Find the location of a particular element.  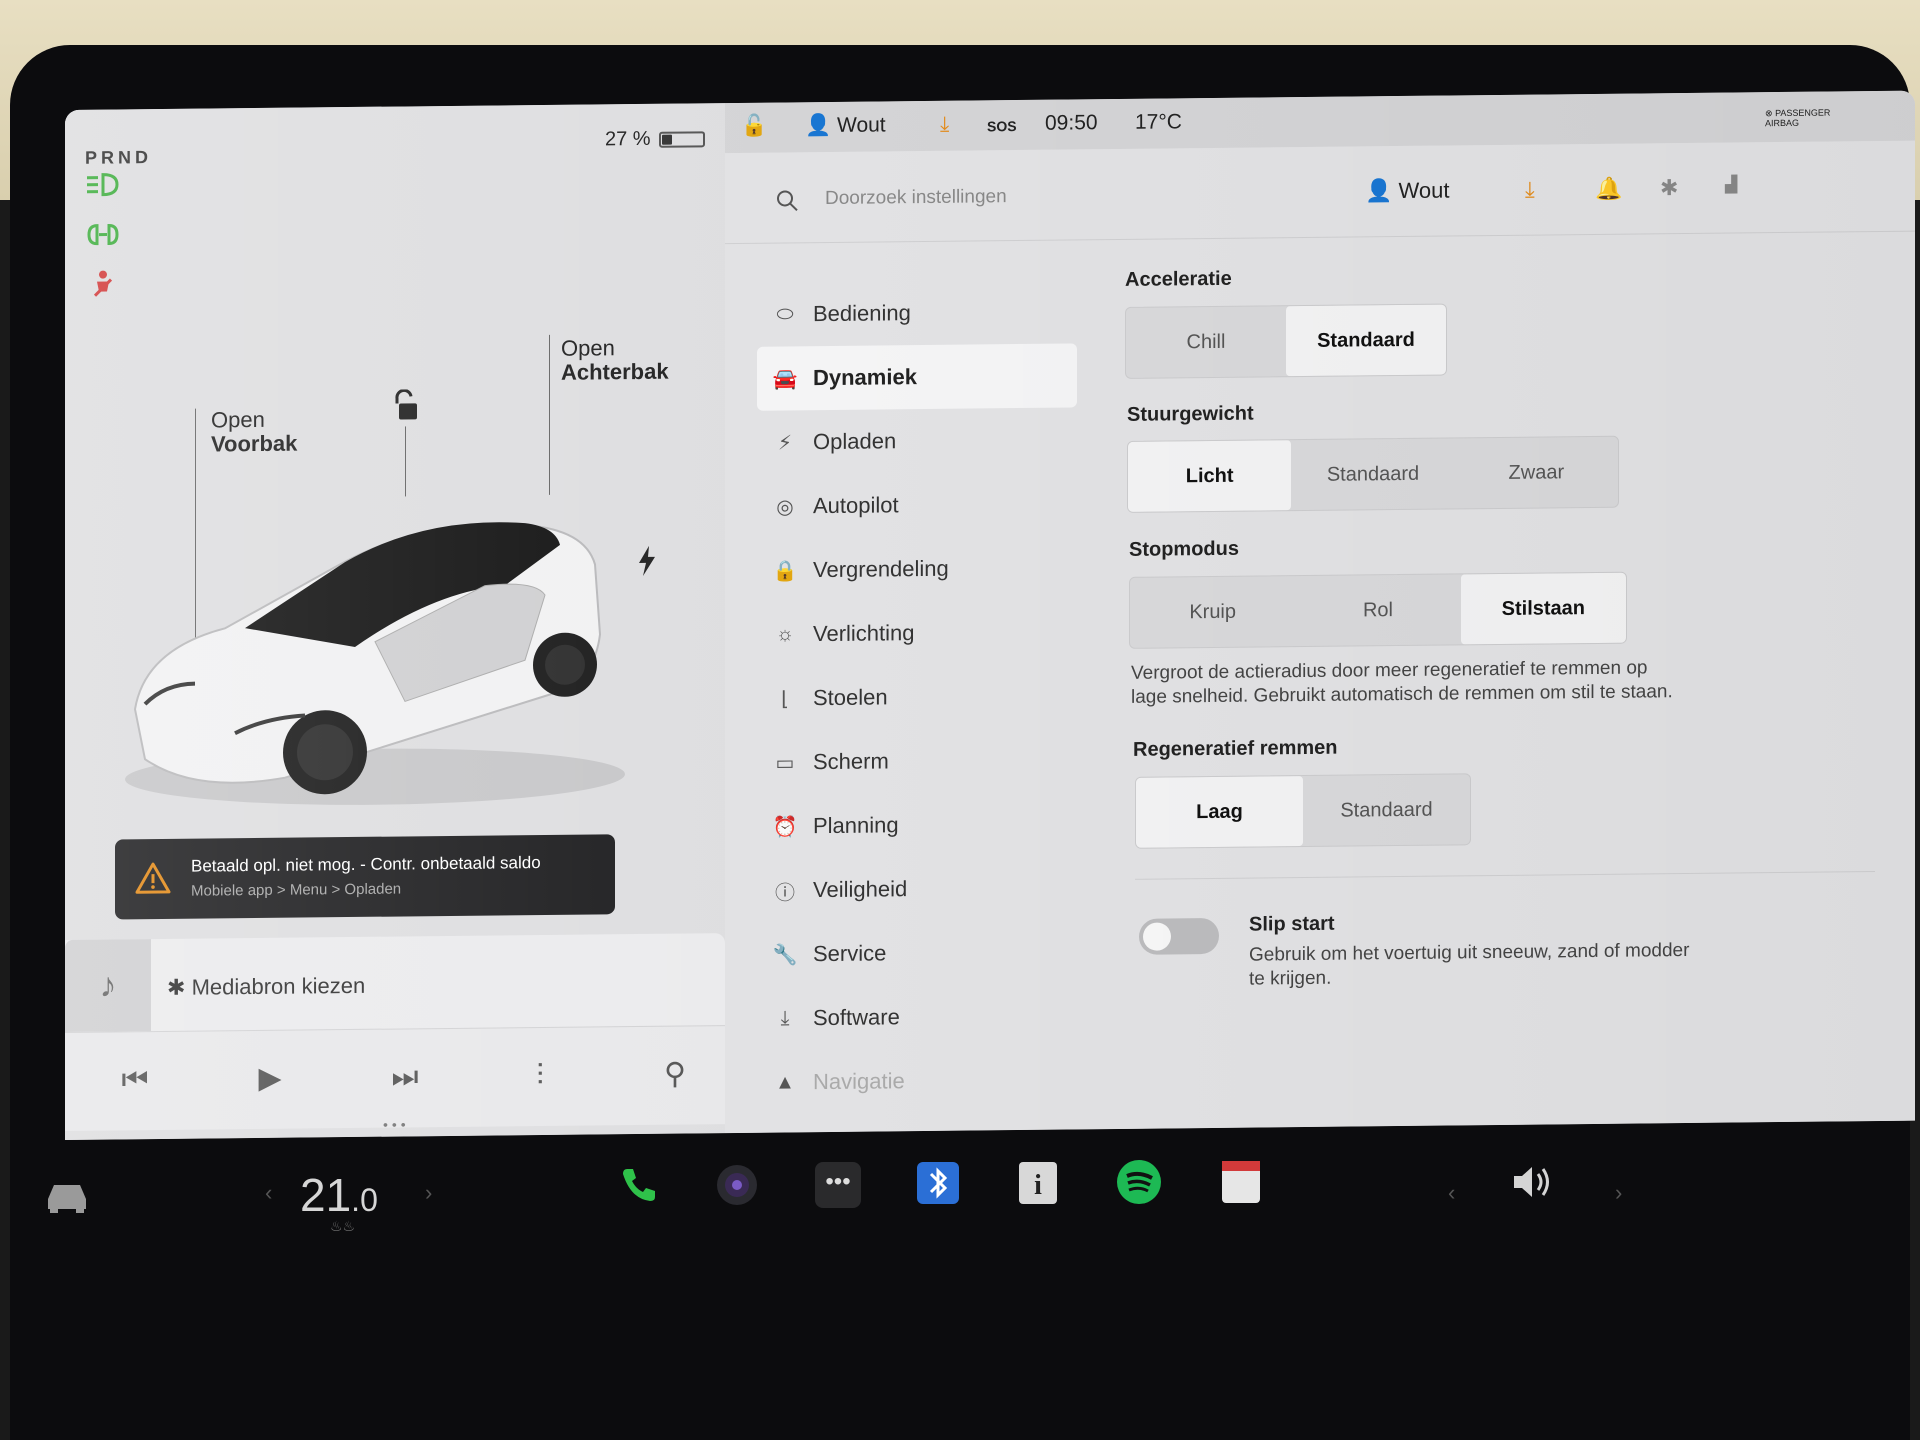

settings-search-input: Doorzoek instellingen is located at coordinates (916, 198).